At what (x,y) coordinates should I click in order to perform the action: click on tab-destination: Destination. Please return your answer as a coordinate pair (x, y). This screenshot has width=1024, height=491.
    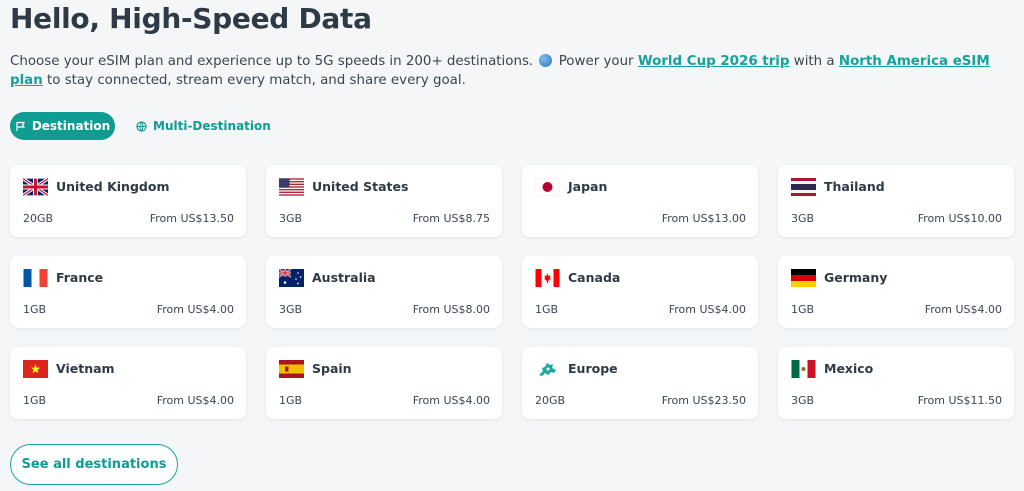
    Looking at the image, I should click on (62, 126).